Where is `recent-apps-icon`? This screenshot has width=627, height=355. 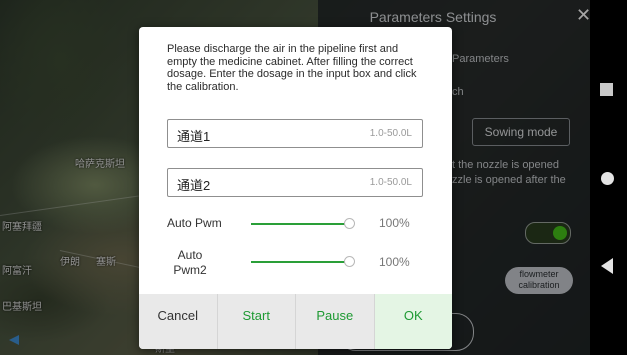
recent-apps-icon is located at coordinates (606, 89).